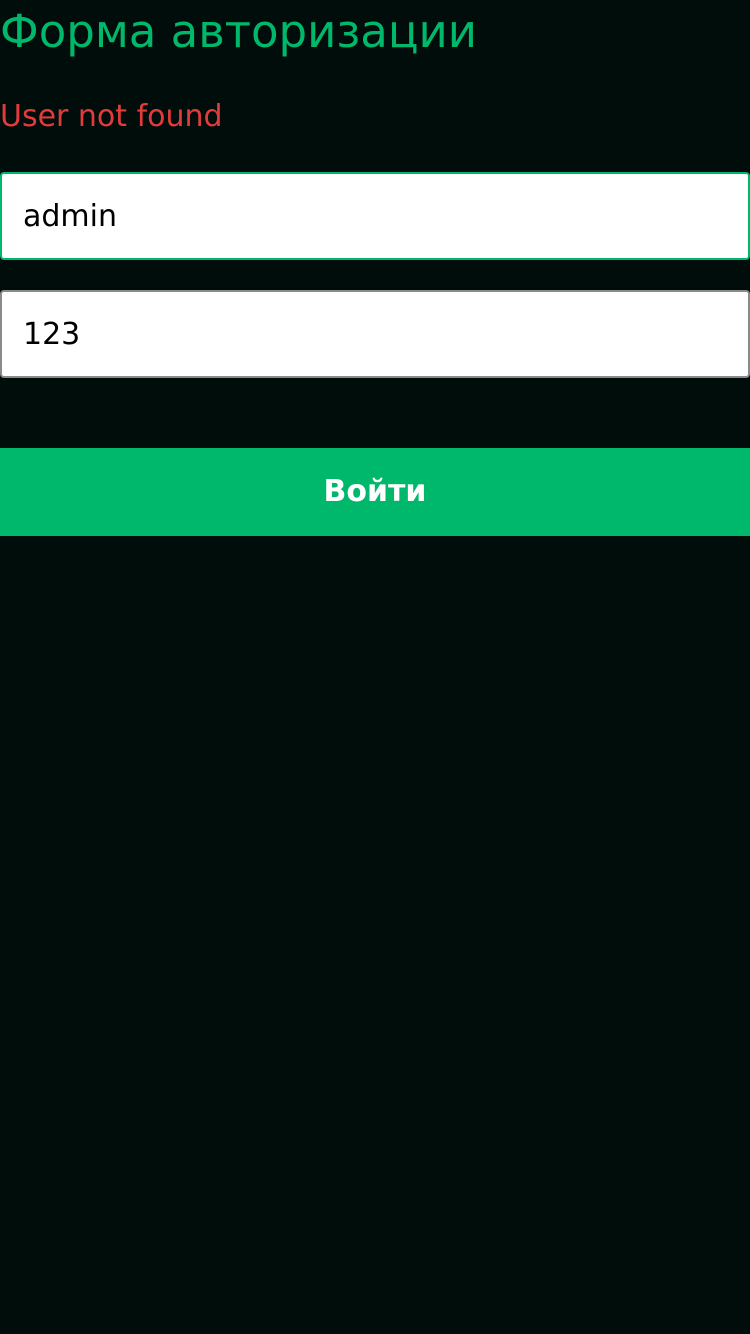 The width and height of the screenshot is (750, 1334). What do you see at coordinates (111, 116) in the screenshot?
I see `error-message: User not found` at bounding box center [111, 116].